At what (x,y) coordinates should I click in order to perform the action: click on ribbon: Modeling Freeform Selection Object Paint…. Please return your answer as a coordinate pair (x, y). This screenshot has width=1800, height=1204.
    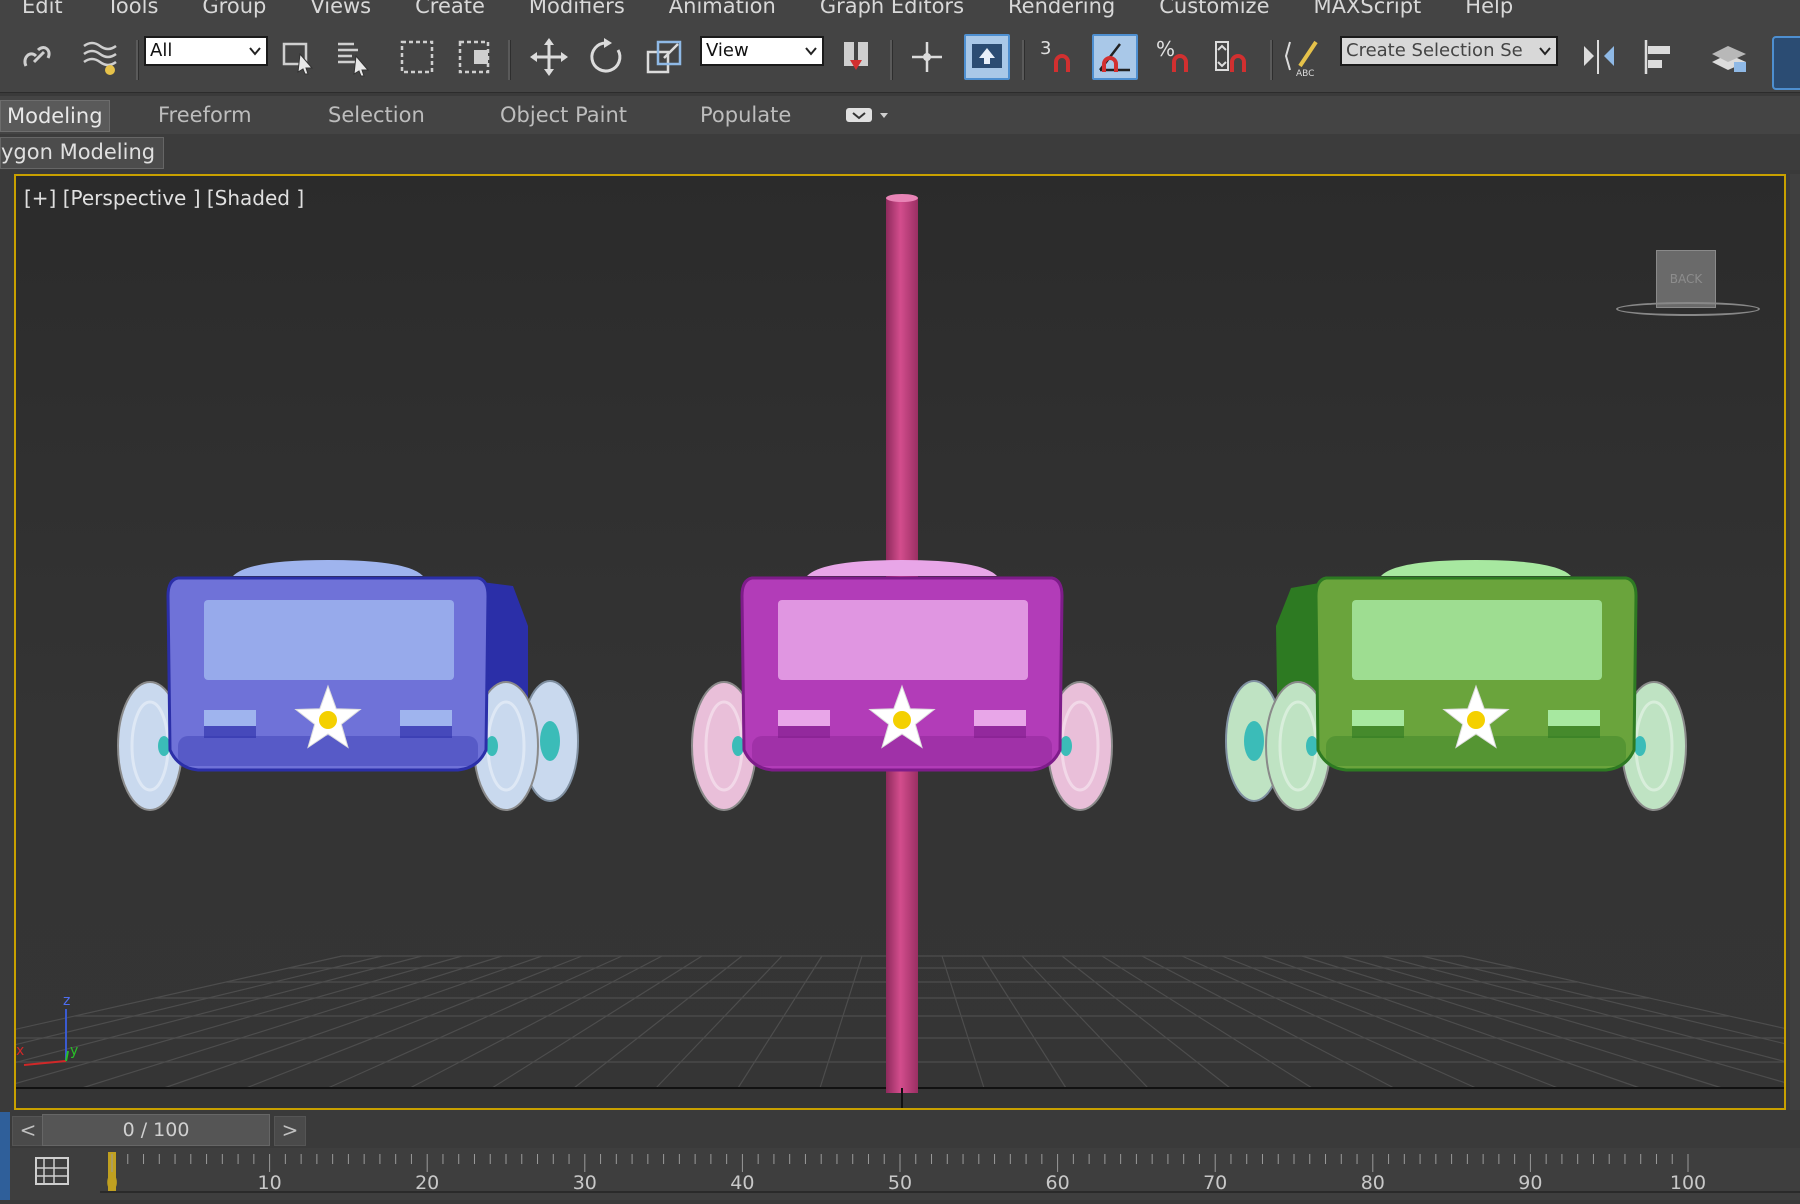
    Looking at the image, I should click on (900, 115).